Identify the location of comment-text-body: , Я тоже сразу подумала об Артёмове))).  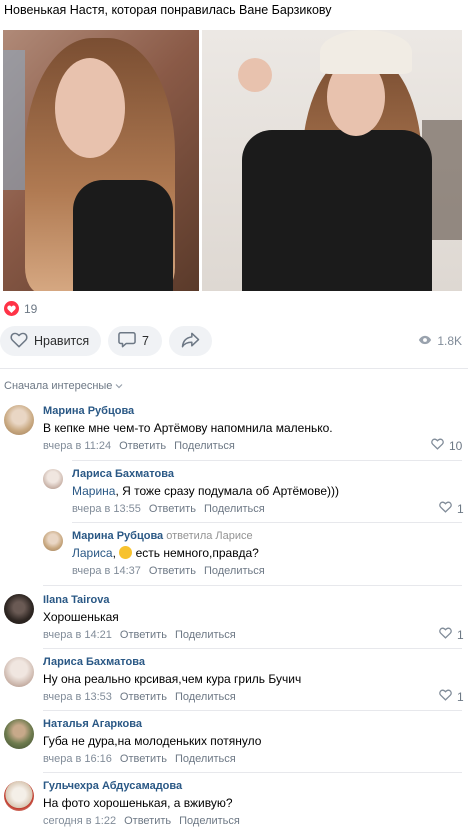
(227, 491).